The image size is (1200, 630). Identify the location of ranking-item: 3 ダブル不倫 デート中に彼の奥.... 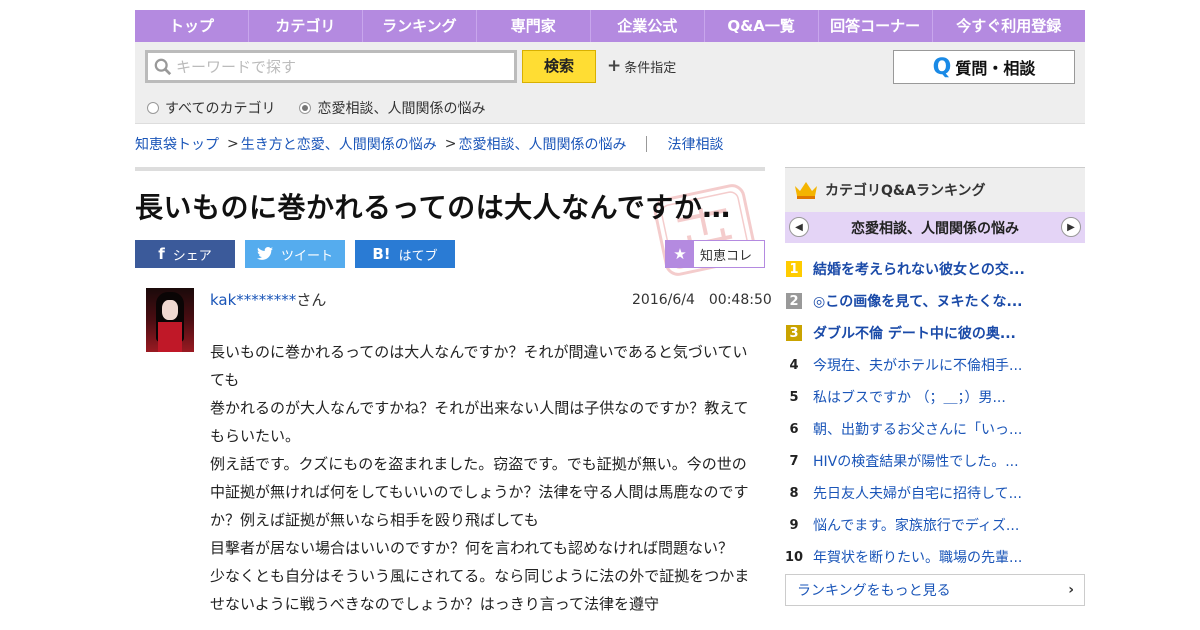
(935, 333).